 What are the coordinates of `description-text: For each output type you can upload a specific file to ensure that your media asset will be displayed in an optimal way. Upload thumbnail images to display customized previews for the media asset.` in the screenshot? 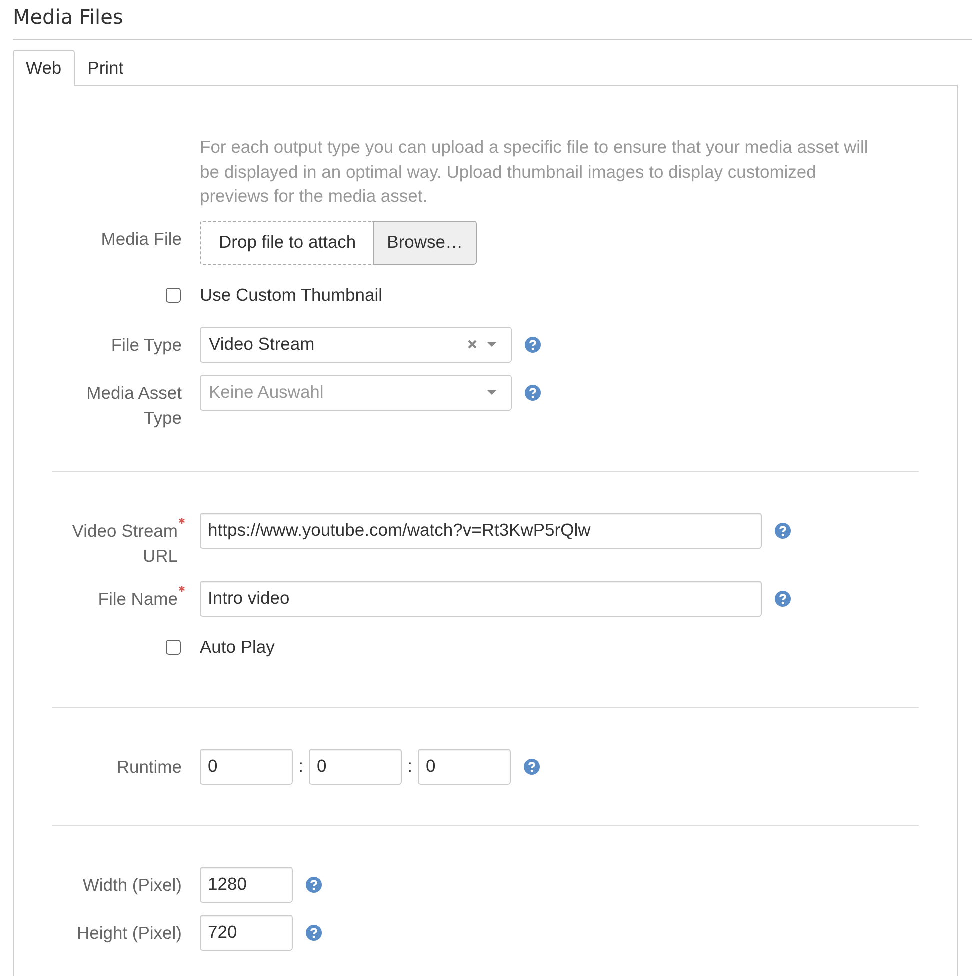 It's located at (535, 172).